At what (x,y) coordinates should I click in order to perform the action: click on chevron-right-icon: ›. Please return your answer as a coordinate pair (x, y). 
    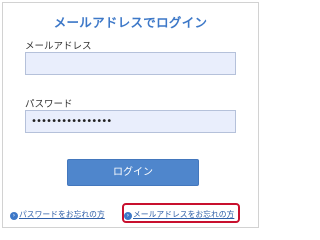
    Looking at the image, I should click on (14, 216).